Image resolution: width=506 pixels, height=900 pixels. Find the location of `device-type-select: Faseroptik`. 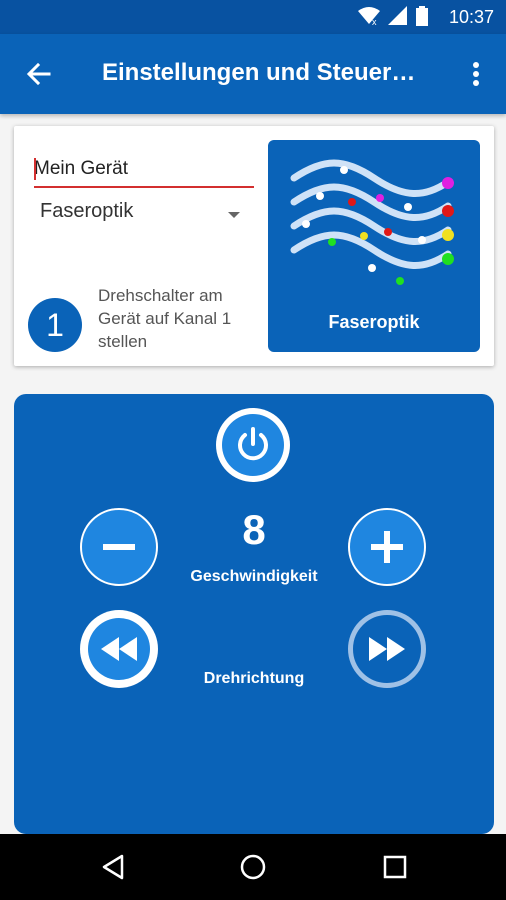

device-type-select: Faseroptik is located at coordinates (140, 216).